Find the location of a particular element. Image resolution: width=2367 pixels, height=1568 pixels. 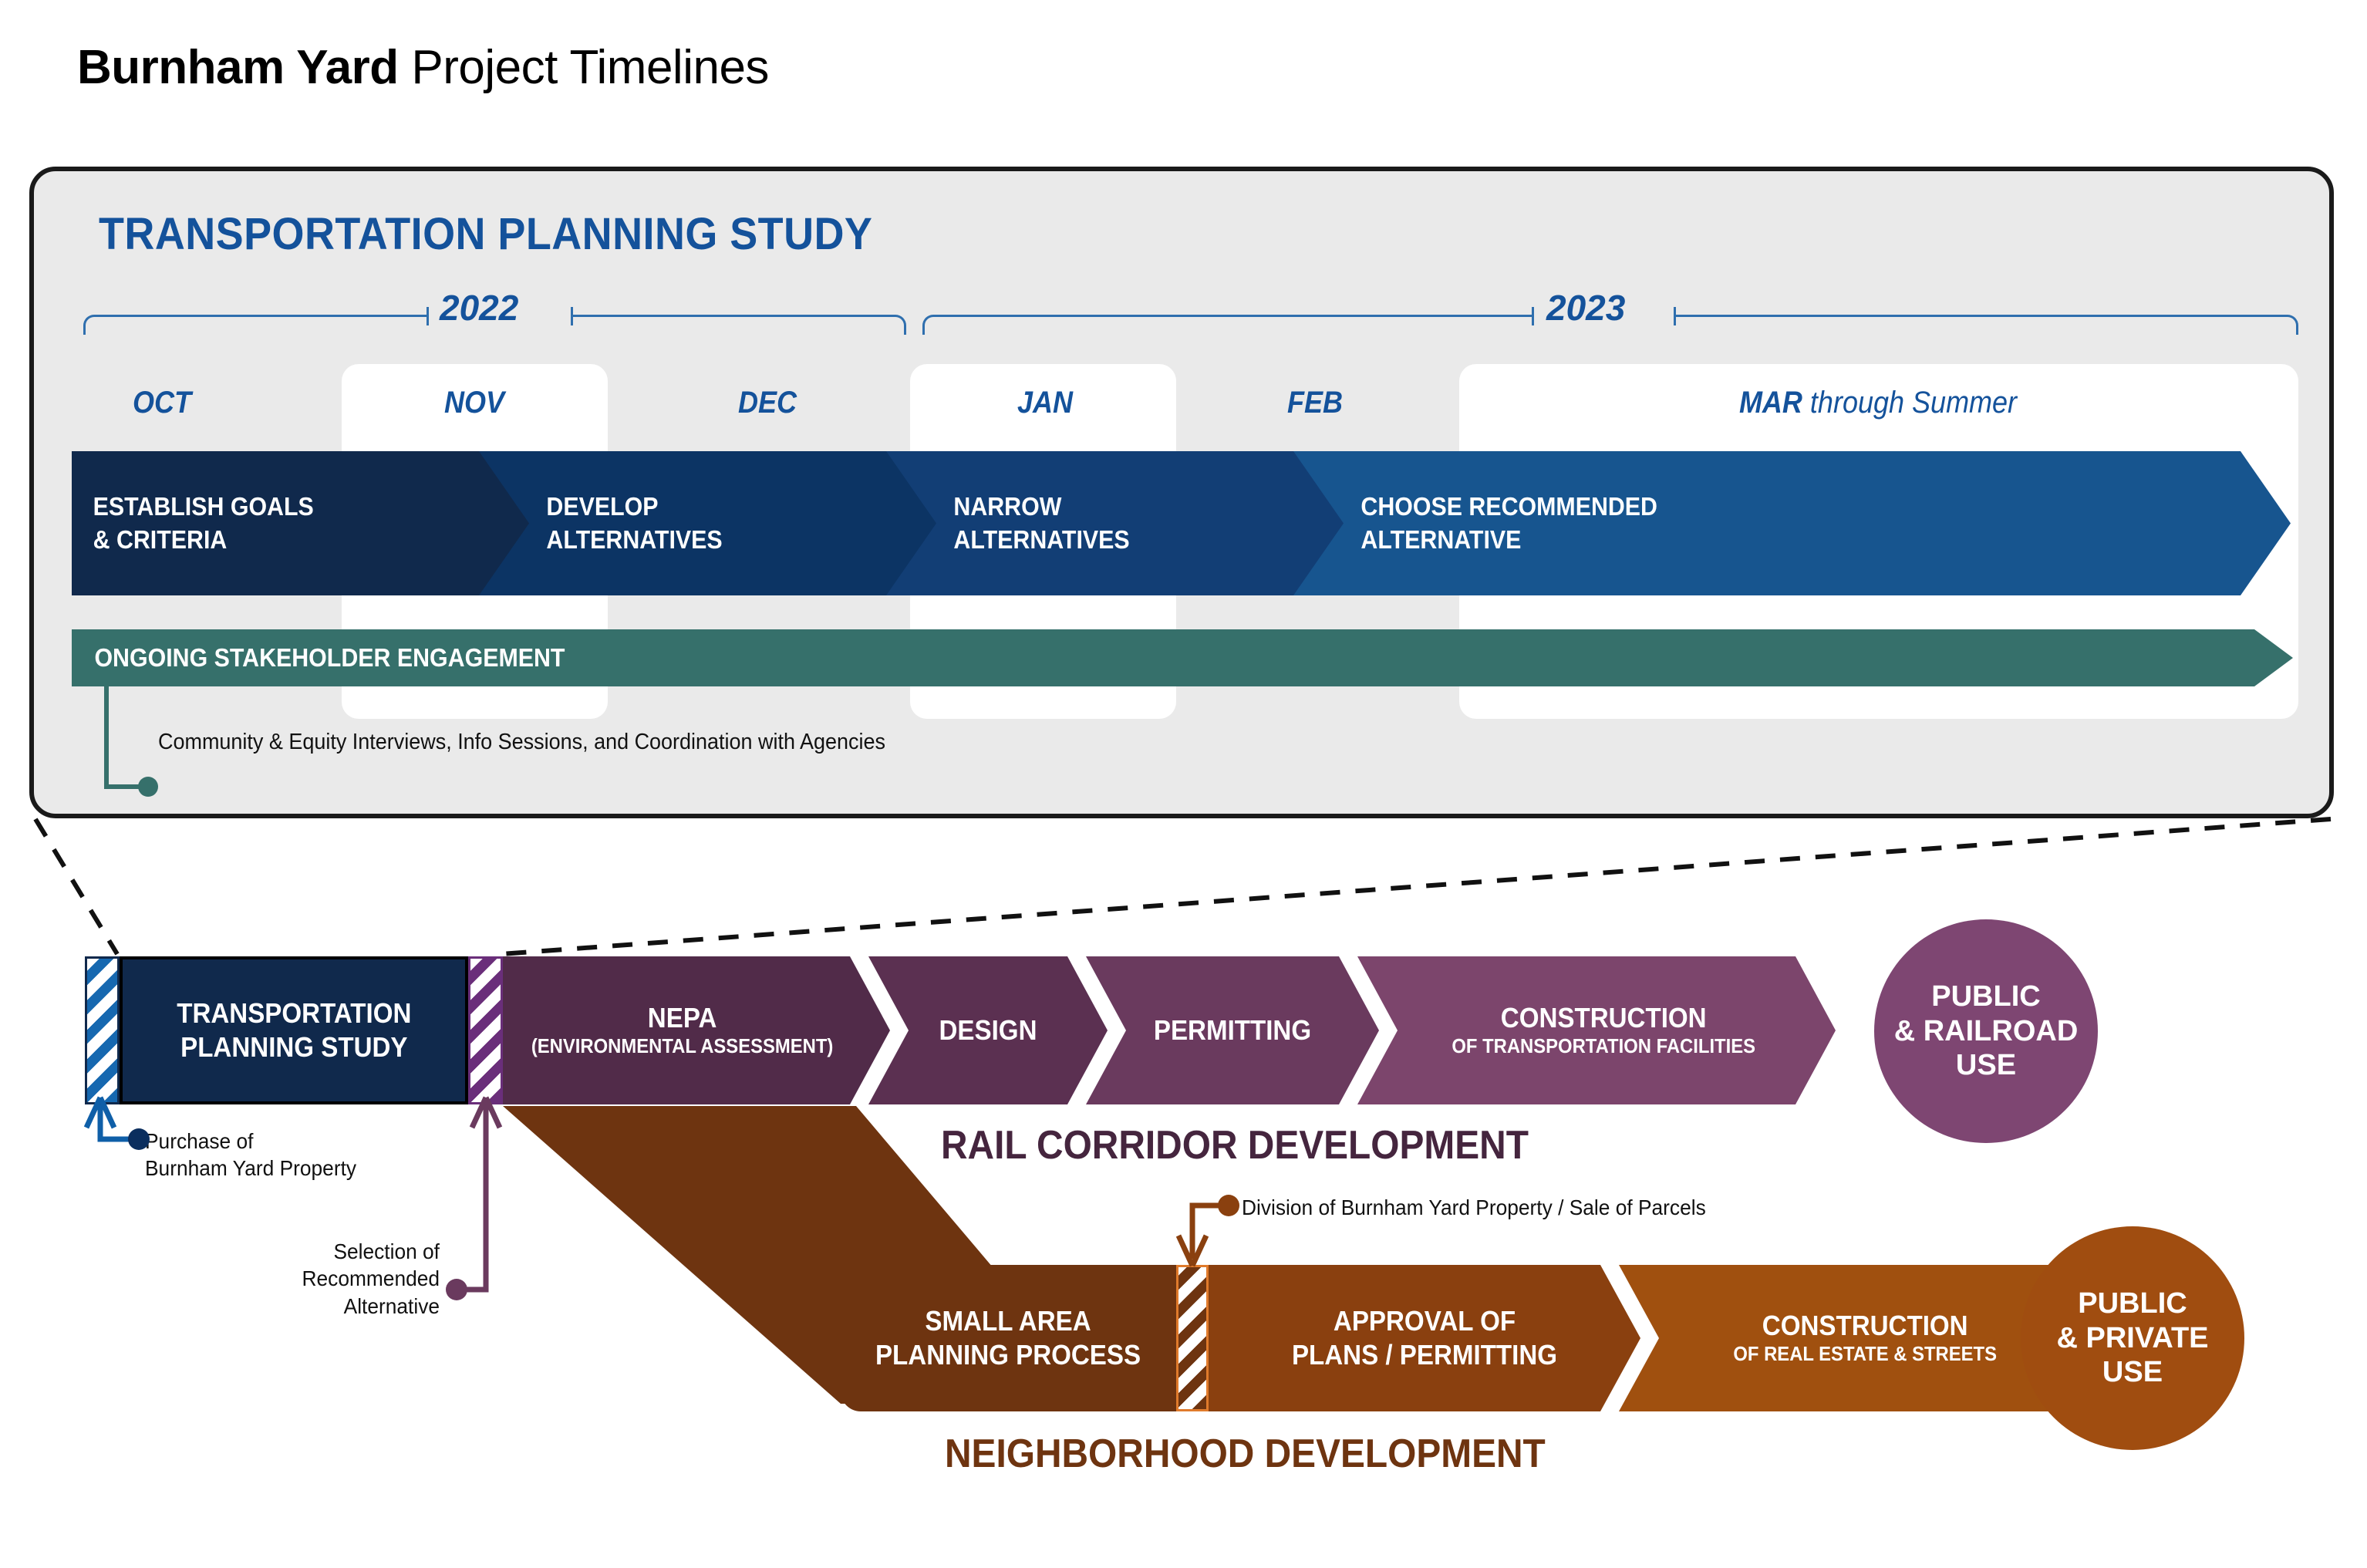

year-bracket-2022-left is located at coordinates (255, 325).